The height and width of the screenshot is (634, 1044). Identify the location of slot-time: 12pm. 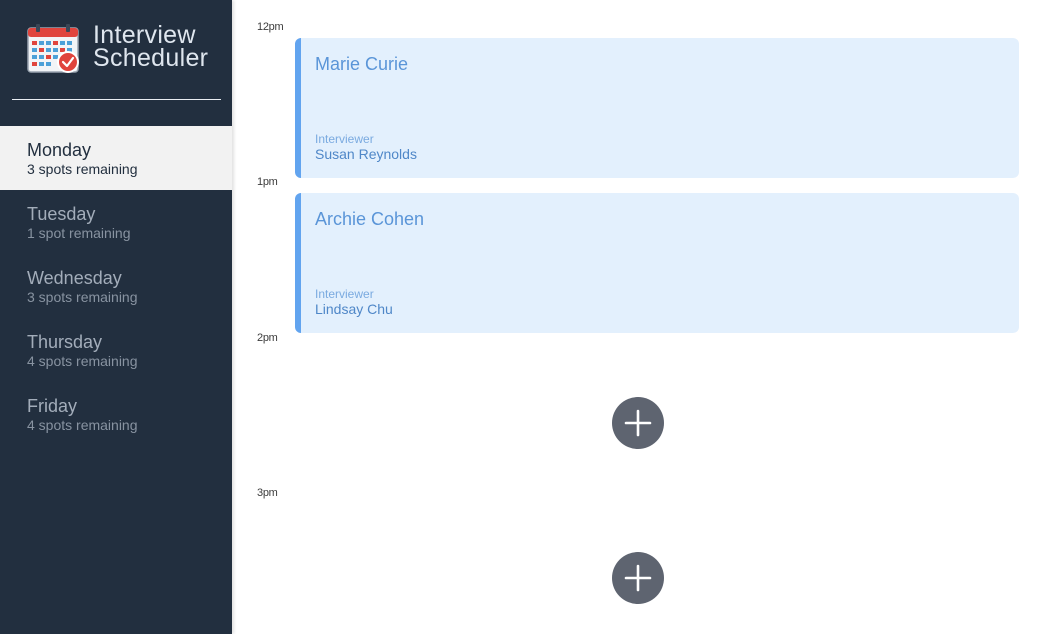
(270, 27).